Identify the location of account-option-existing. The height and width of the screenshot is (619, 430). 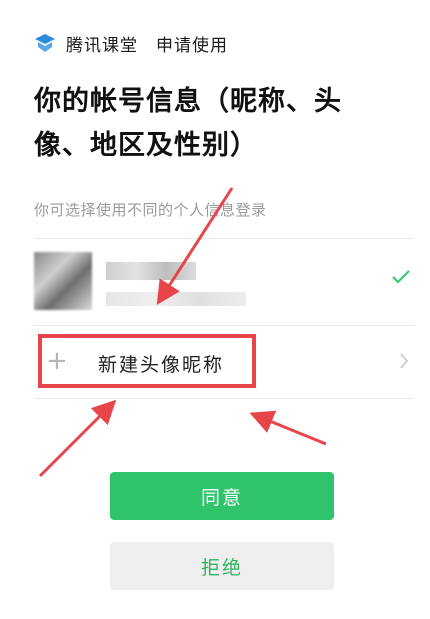
(224, 282).